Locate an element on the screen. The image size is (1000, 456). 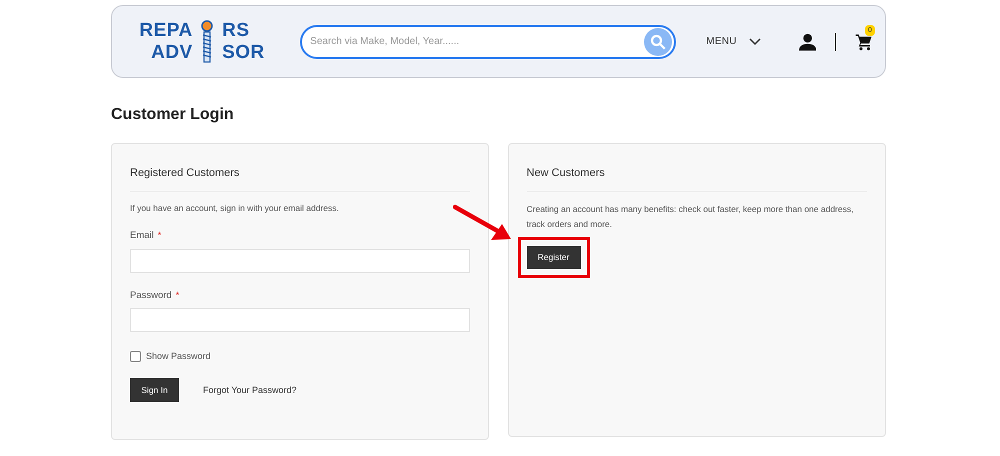
benefits-text: Creating an account has many benefits: check out faster, keep more than one address, track orders and more. is located at coordinates (690, 216).